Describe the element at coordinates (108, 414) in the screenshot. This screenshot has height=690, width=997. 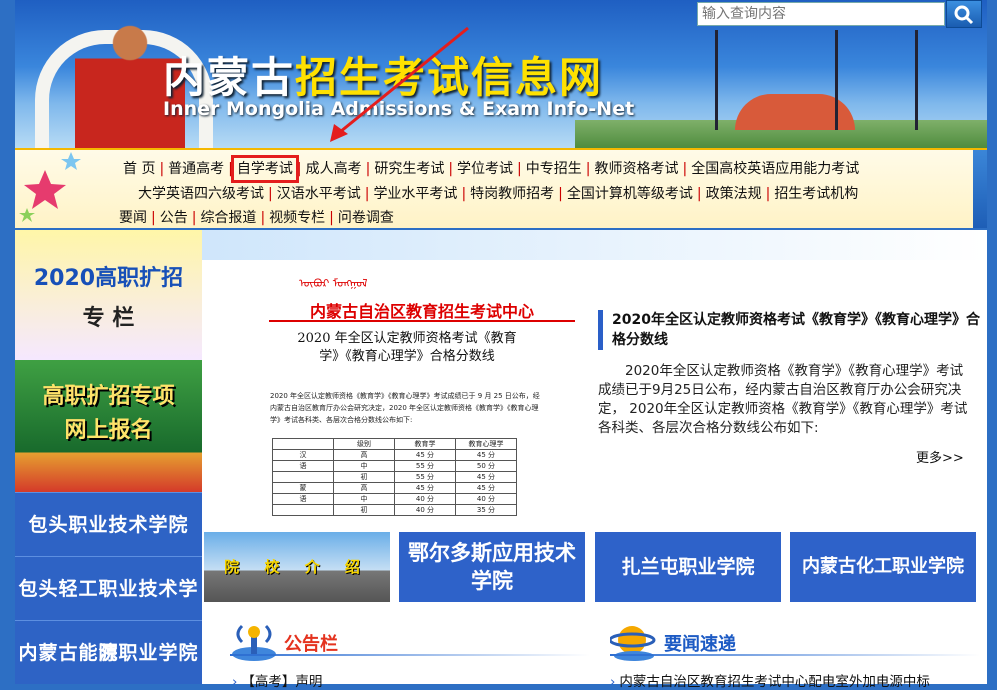
I see `promo2-text: 高职扩招专项 网上报名` at that location.